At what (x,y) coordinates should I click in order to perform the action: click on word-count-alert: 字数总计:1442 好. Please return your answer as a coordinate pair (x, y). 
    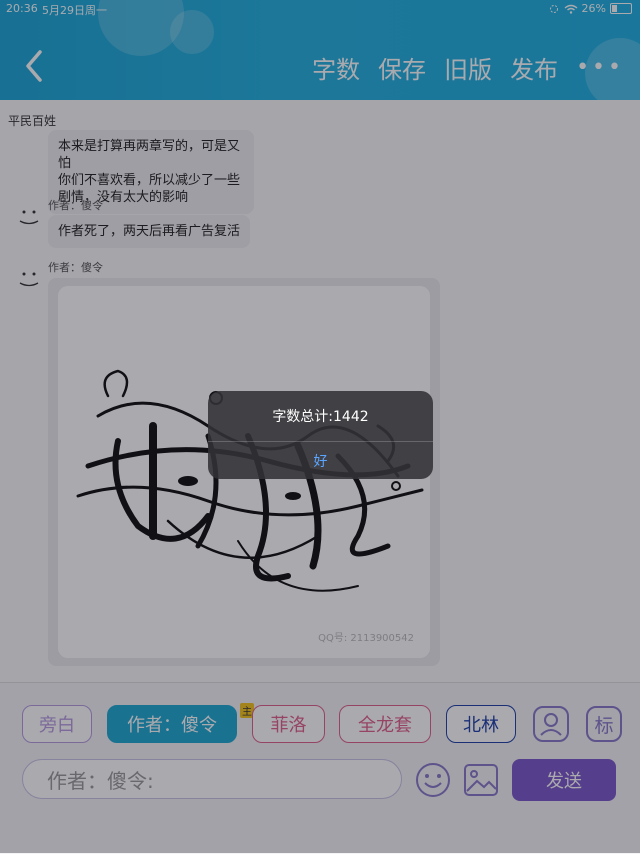
    Looking at the image, I should click on (320, 435).